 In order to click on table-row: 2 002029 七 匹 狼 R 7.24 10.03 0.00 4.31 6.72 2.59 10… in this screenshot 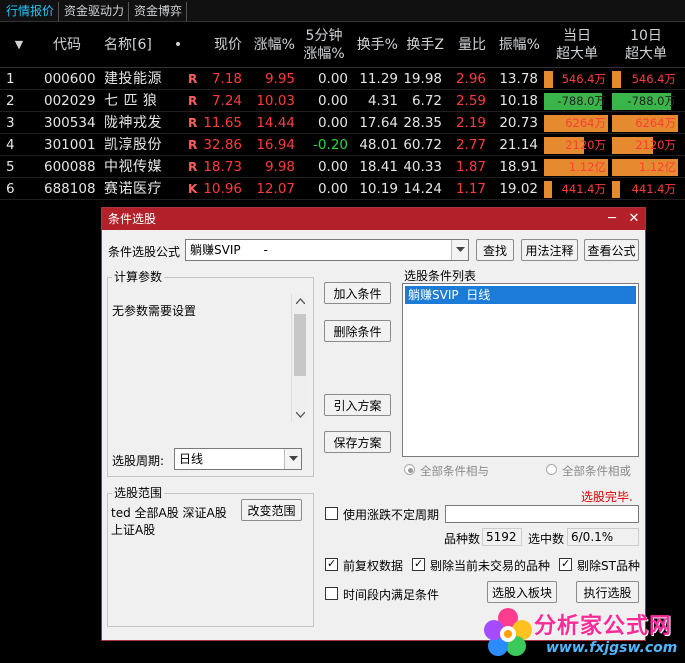, I will do `click(342, 101)`.